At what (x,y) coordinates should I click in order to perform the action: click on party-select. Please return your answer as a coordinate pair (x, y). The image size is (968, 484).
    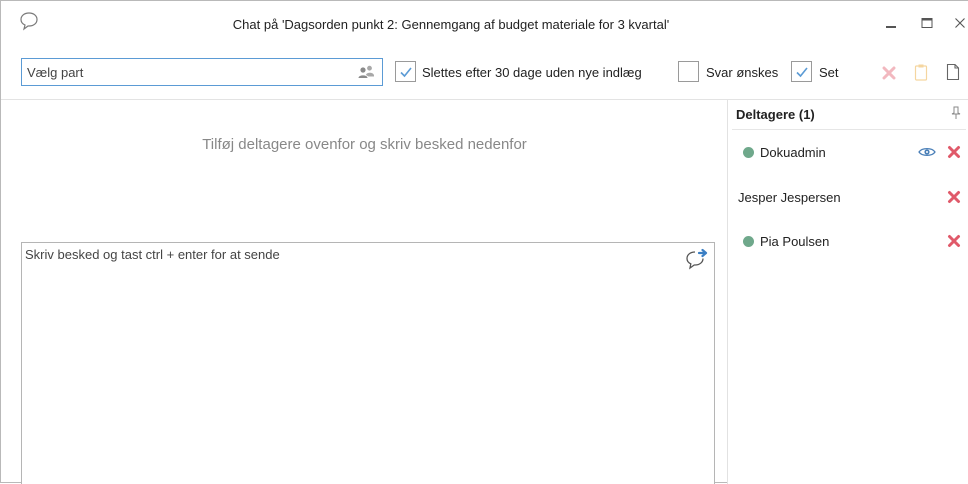
    Looking at the image, I should click on (202, 72).